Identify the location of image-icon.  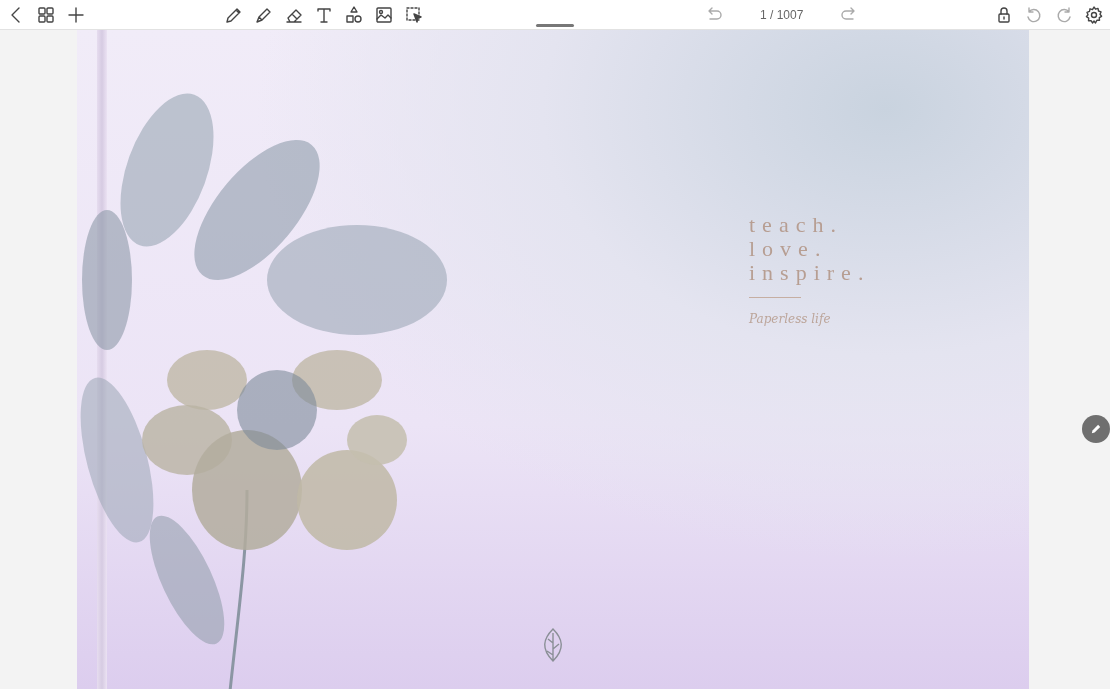
(384, 14).